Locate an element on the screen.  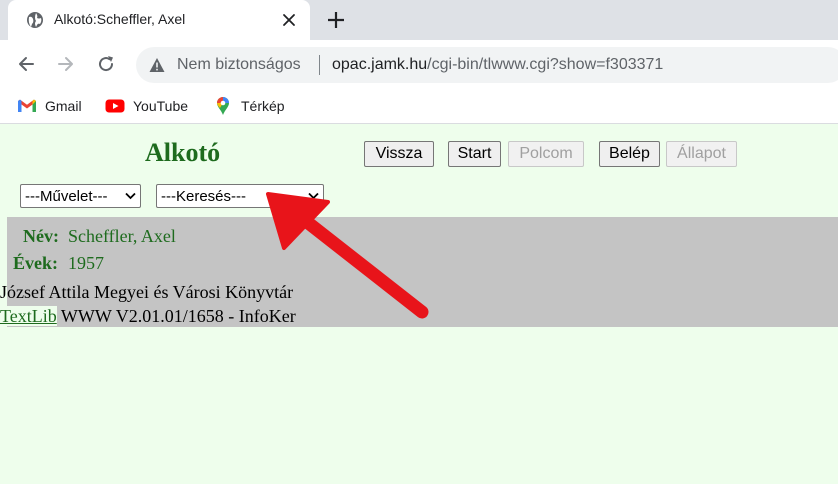
years-label: Évek: is located at coordinates (35, 263).